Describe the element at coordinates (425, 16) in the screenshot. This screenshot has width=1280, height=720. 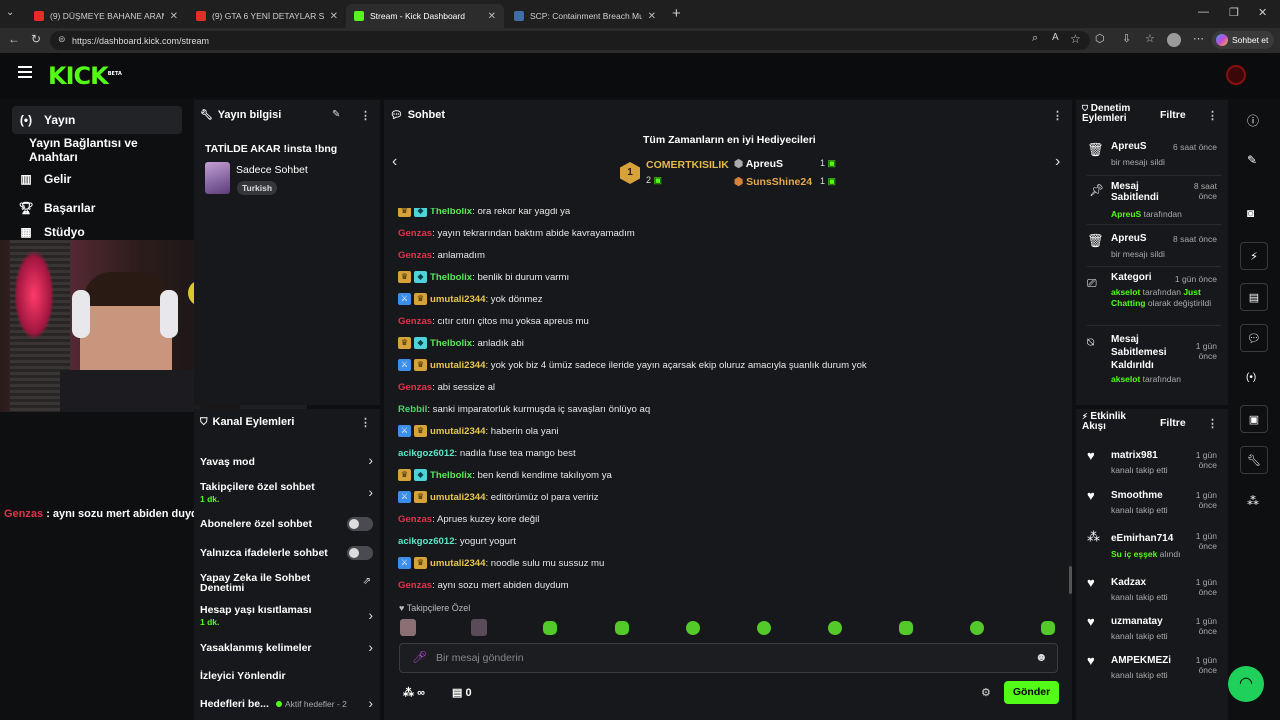
I see `browser-tab-3: Stream - Kick Dashboard ✕` at that location.